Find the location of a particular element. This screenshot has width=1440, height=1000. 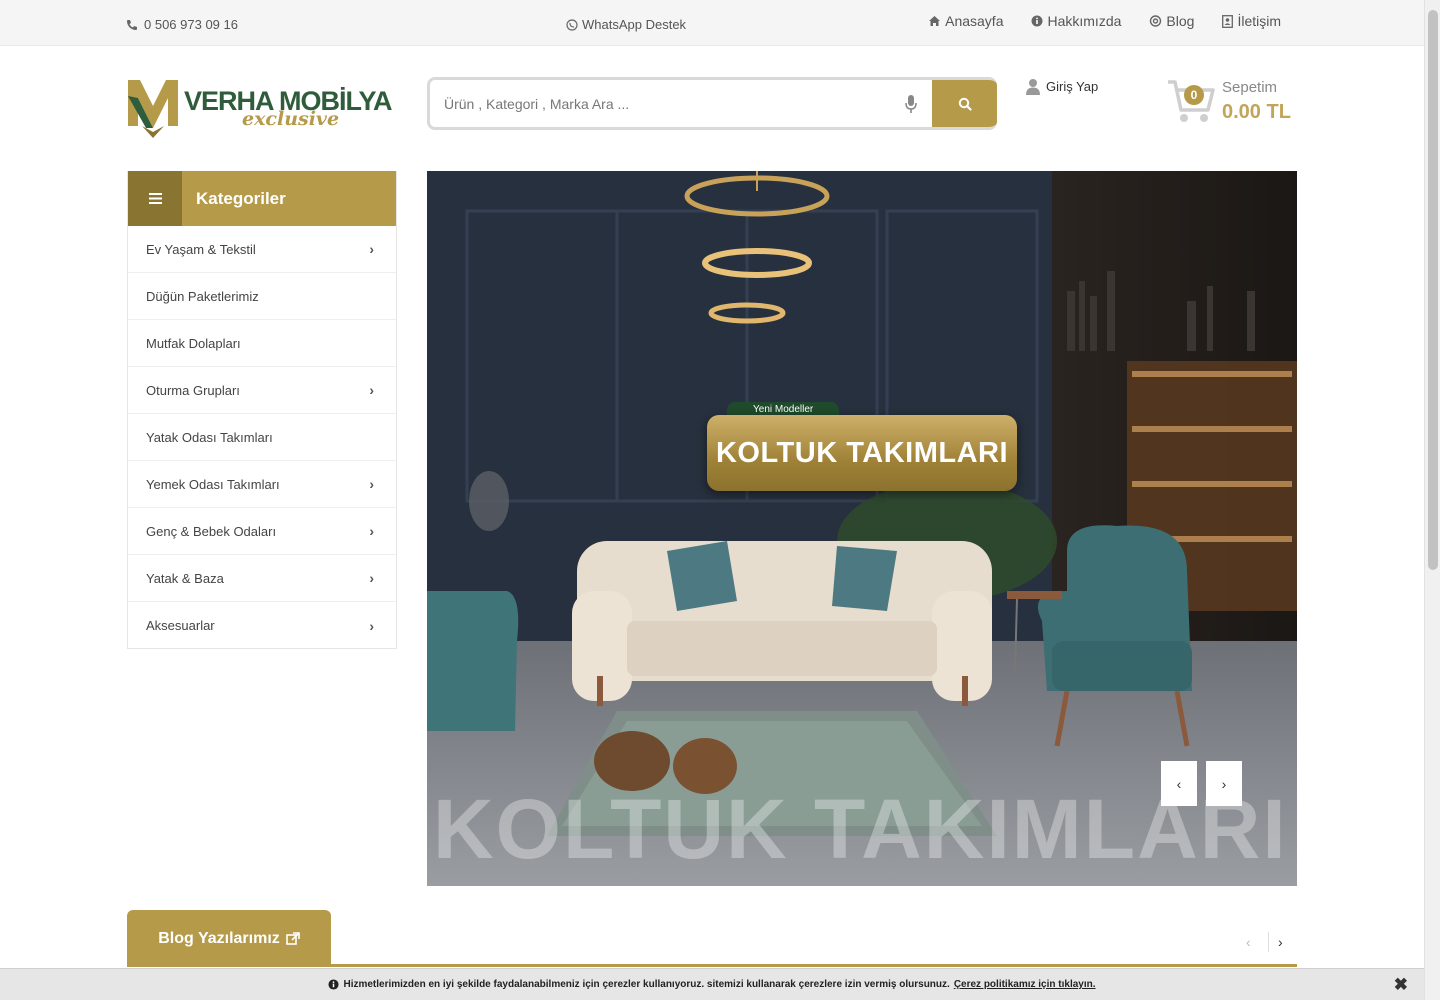

category-item-ev-yasam-tekstil: Ev Yaşam & Tekstil › is located at coordinates (262, 249).